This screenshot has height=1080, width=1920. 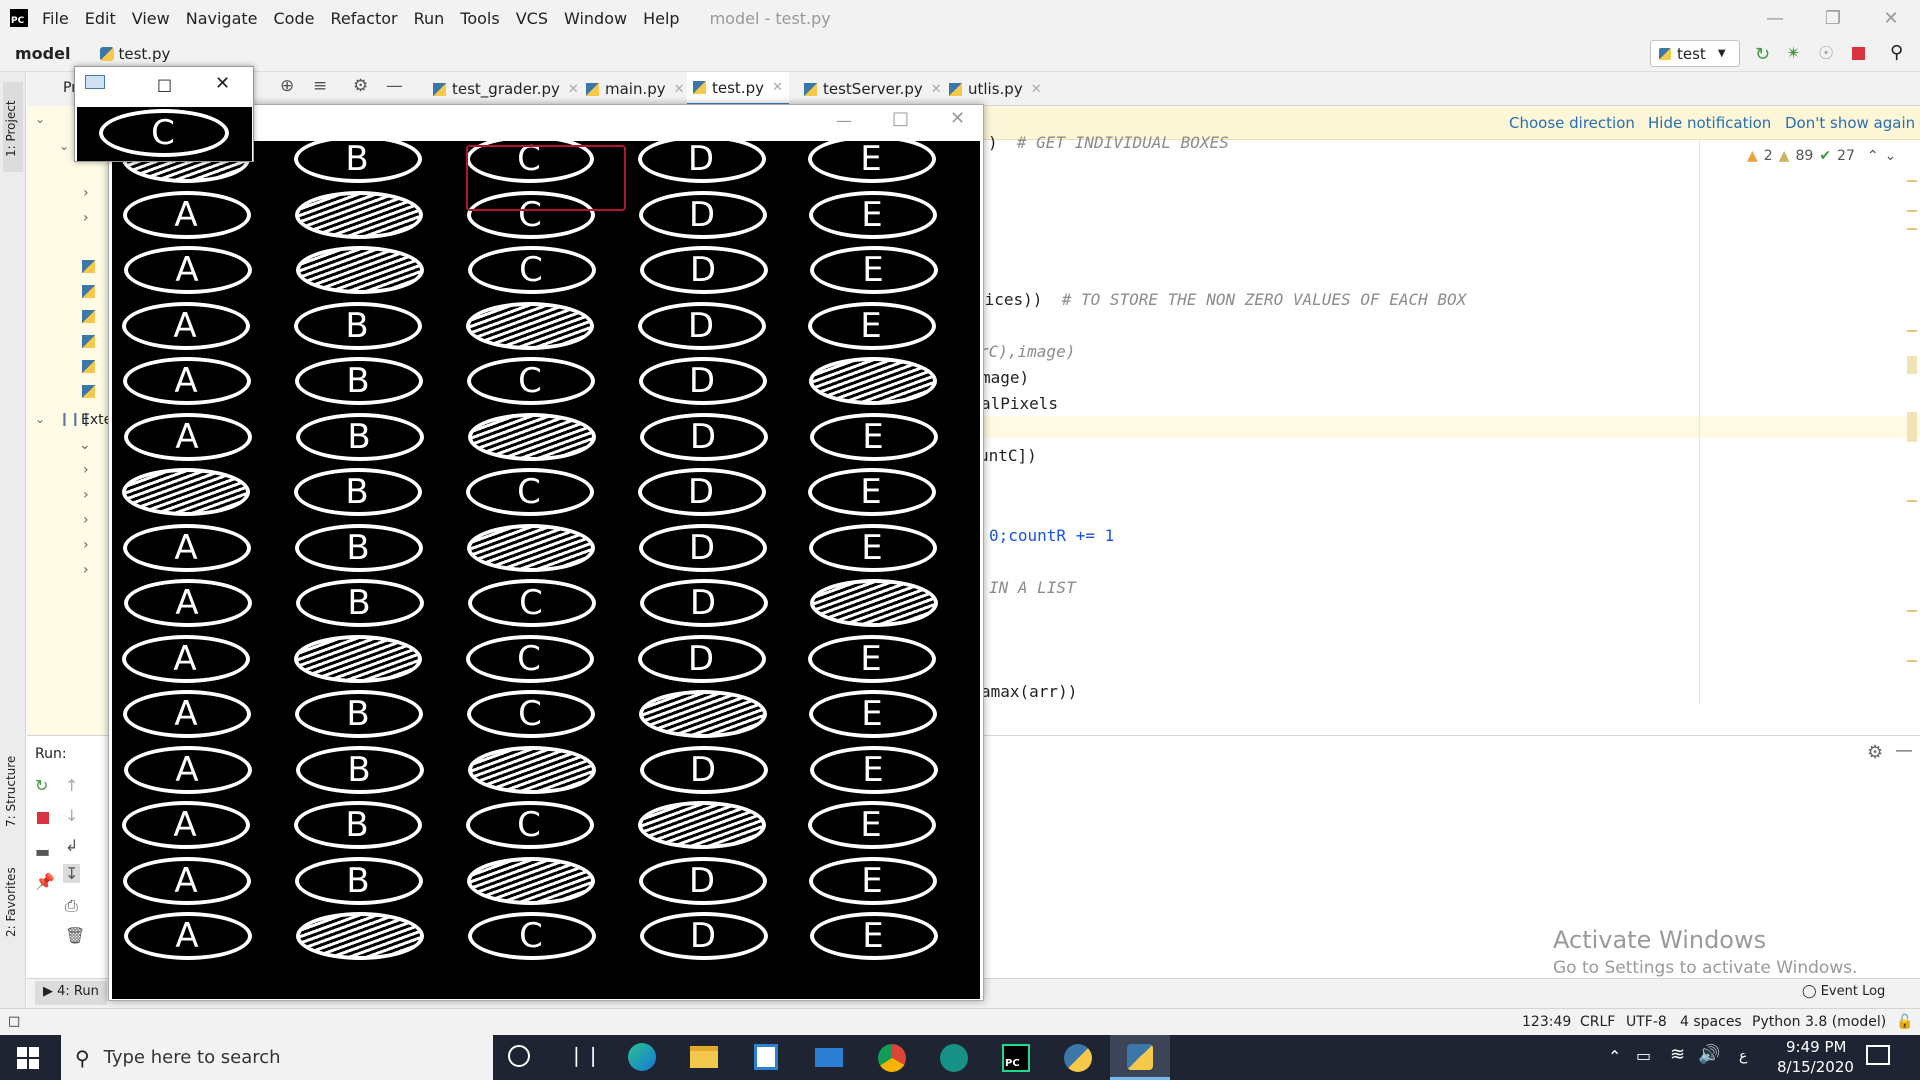 I want to click on menu-navigate: Navigate, so click(x=222, y=18).